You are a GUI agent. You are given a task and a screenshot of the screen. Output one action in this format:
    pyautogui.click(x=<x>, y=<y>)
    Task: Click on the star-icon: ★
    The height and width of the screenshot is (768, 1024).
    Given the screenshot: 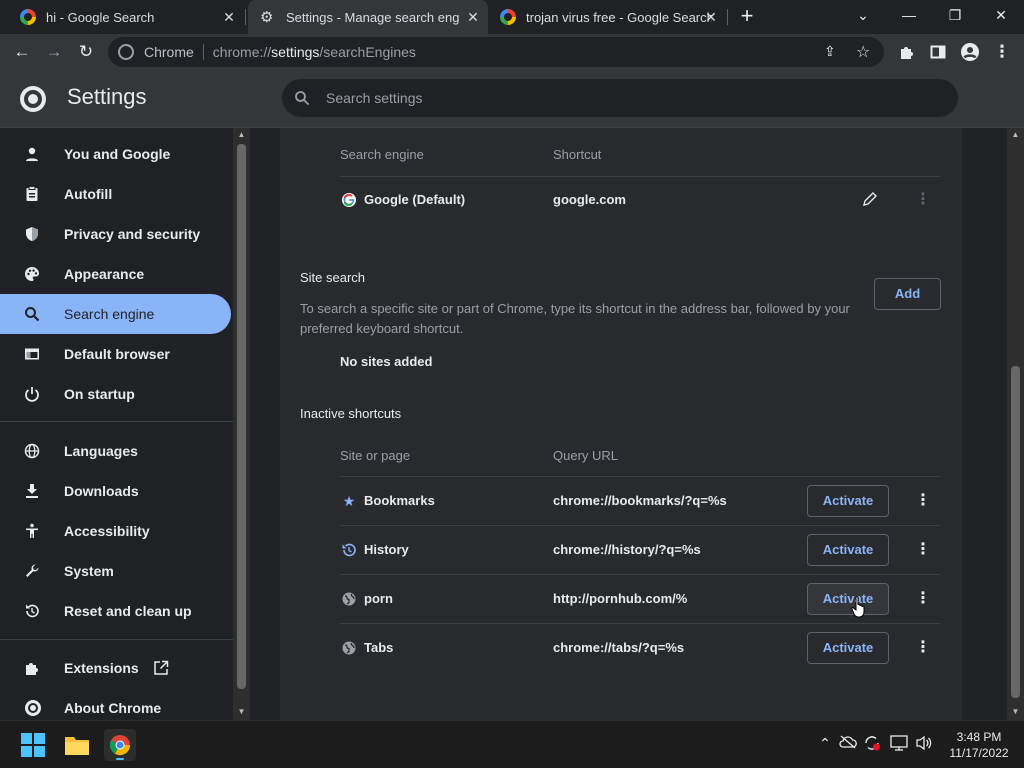 What is the action you would take?
    pyautogui.click(x=349, y=501)
    